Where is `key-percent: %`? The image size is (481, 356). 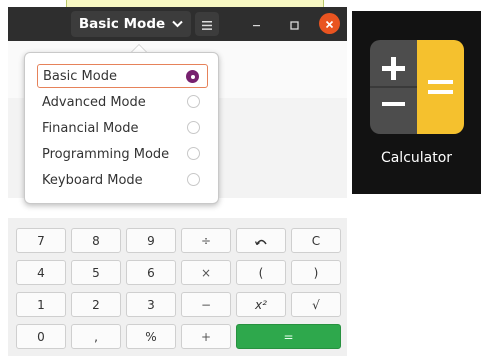
key-percent: % is located at coordinates (151, 336).